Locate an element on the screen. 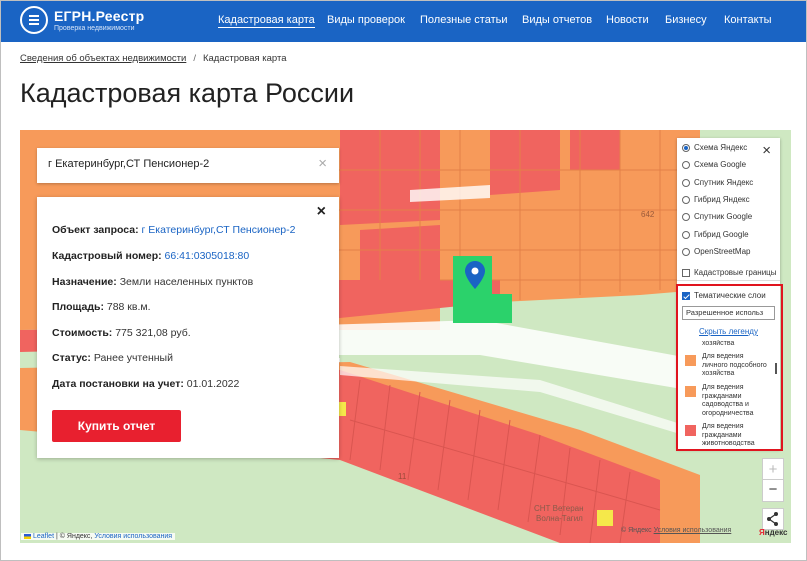 The width and height of the screenshot is (807, 561). zoom-control: + − is located at coordinates (773, 480).